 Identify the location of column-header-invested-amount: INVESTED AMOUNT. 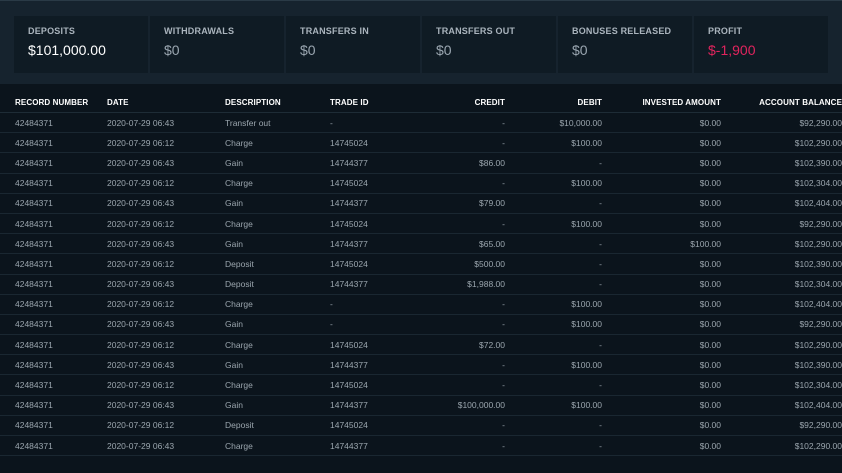
(661, 102).